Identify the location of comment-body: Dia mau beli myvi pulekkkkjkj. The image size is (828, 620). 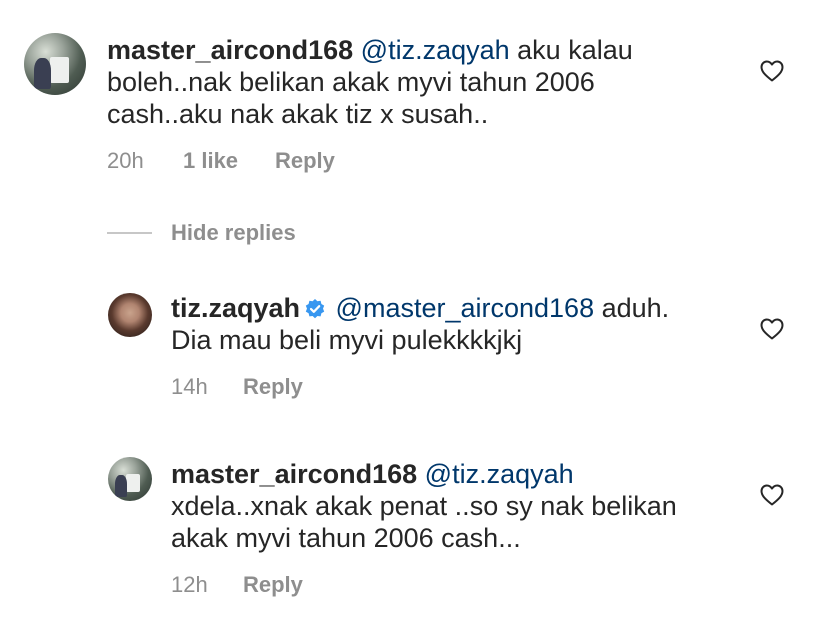
(347, 340).